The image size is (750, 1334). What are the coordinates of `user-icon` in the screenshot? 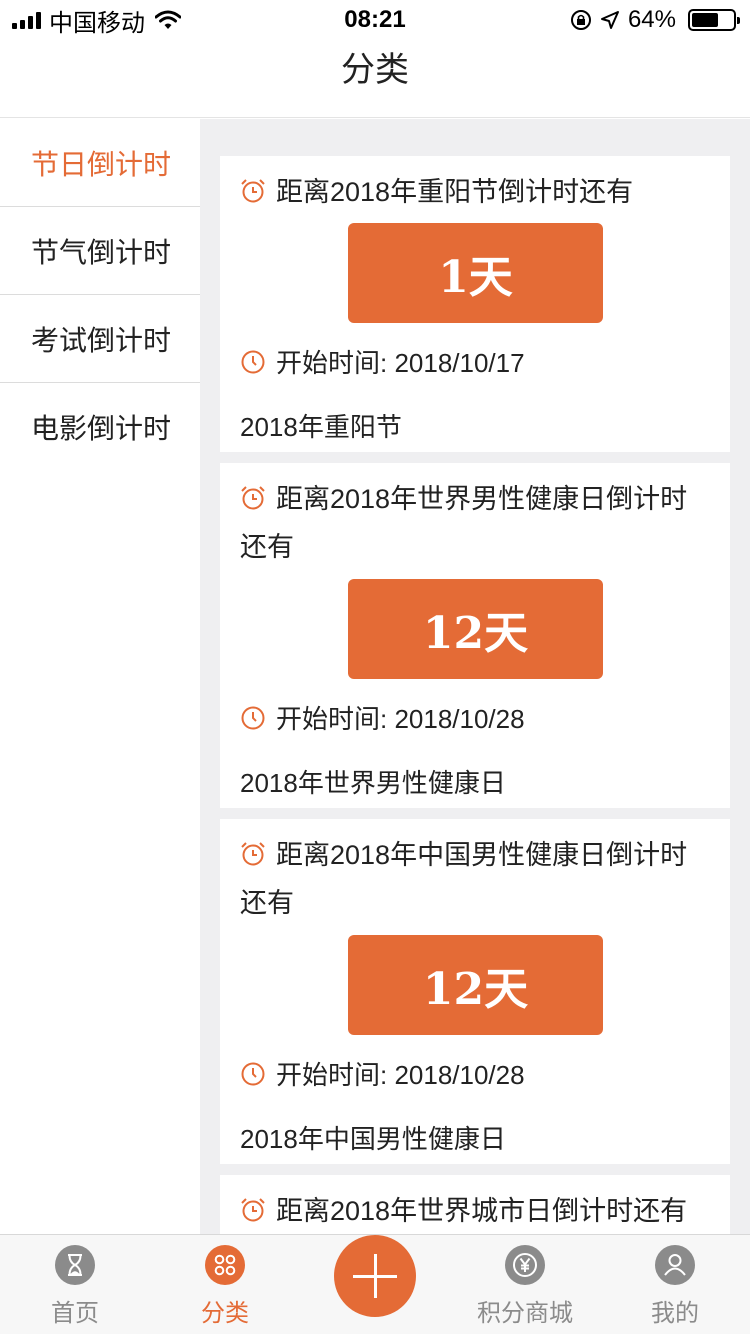 It's located at (675, 1265).